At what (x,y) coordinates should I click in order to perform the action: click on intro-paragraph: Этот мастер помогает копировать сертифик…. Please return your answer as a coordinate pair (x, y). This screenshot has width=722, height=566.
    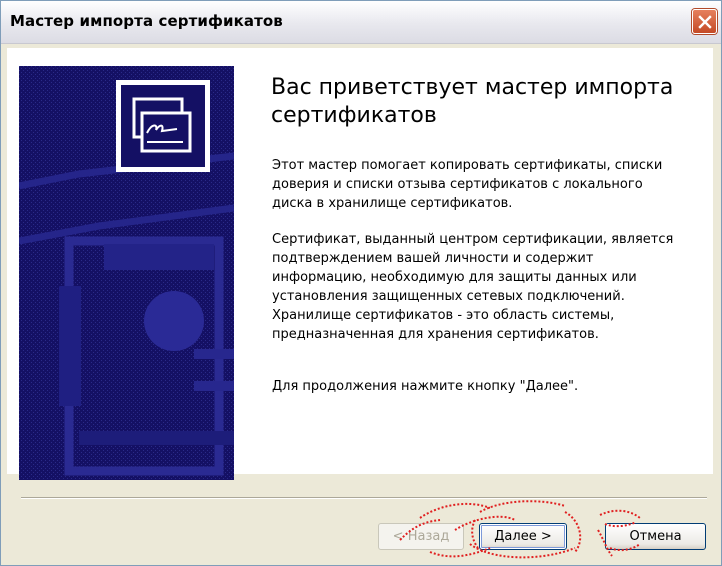
    Looking at the image, I should click on (467, 184).